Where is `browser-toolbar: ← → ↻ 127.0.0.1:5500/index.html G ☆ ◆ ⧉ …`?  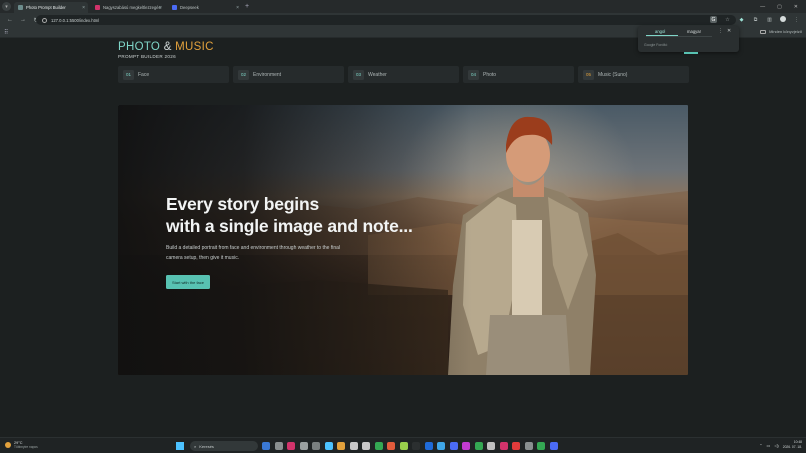
browser-toolbar: ← → ↻ 127.0.0.1:5500/index.html G ☆ ◆ ⧉ … is located at coordinates (403, 20).